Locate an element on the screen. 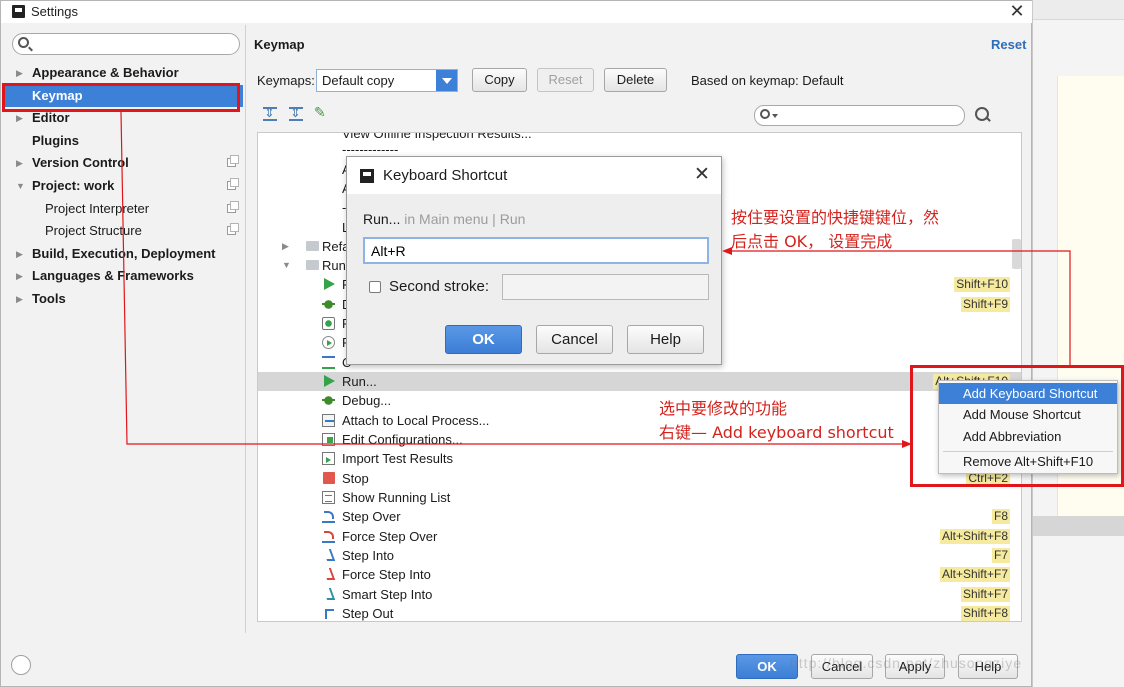  watermark: http://blog.csdn.net/zhusongziye is located at coordinates (906, 663).